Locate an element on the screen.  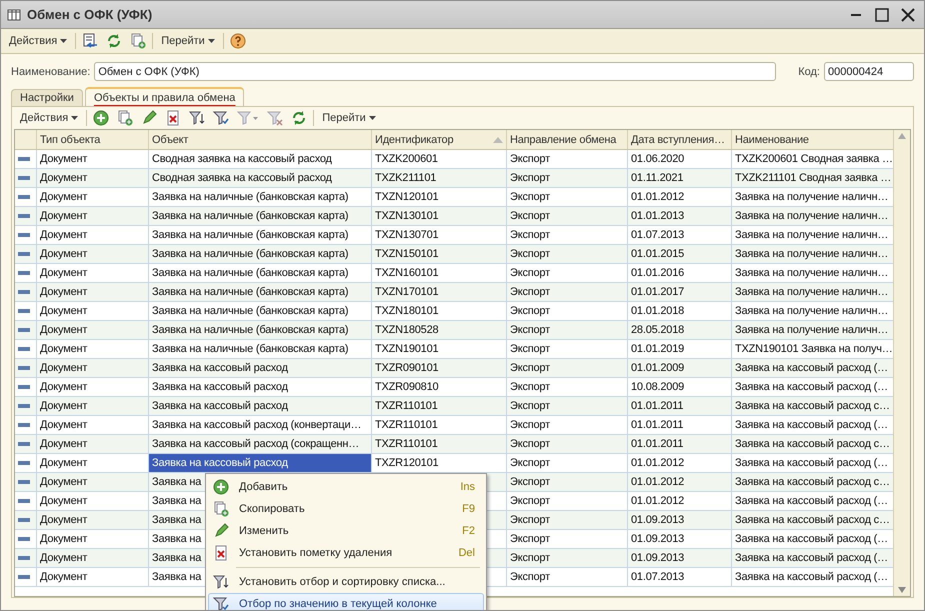
document-arrow-icon is located at coordinates (90, 41).